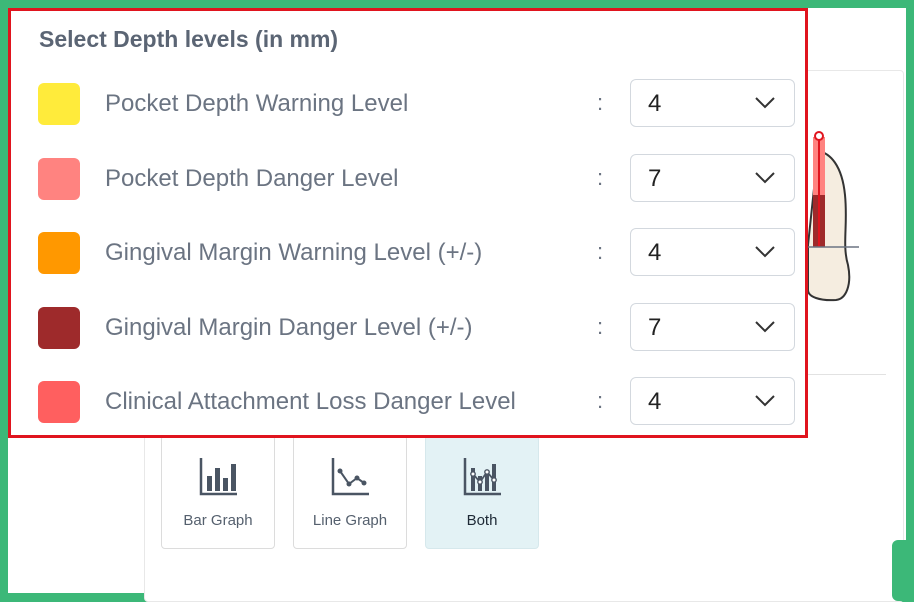 The height and width of the screenshot is (602, 914). I want to click on depth-level-row: Pocket Depth Warning Level : 4, so click(408, 104).